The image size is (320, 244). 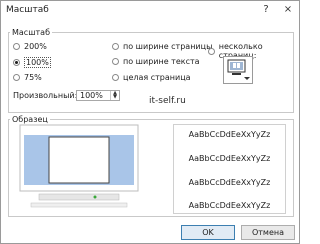 What do you see at coordinates (91, 95) in the screenshot?
I see `custom-zoom-value: 100%` at bounding box center [91, 95].